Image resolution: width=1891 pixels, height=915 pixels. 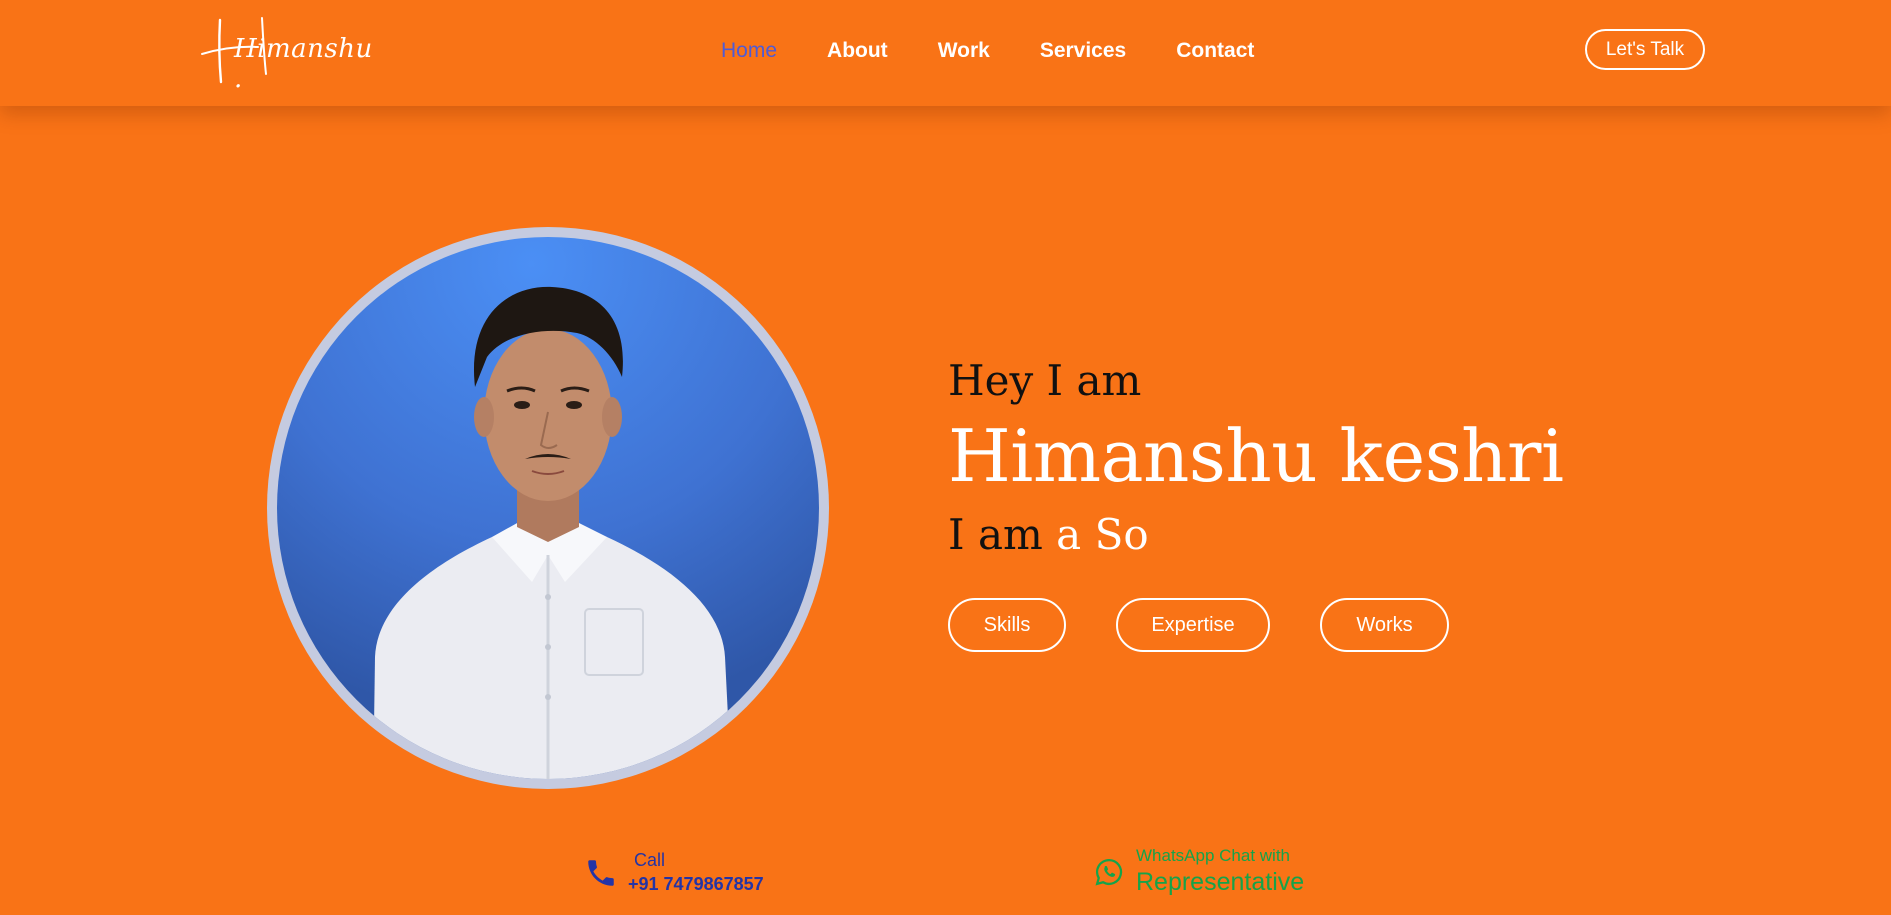 What do you see at coordinates (1220, 882) in the screenshot?
I see `whatsapp-representative: Representative` at bounding box center [1220, 882].